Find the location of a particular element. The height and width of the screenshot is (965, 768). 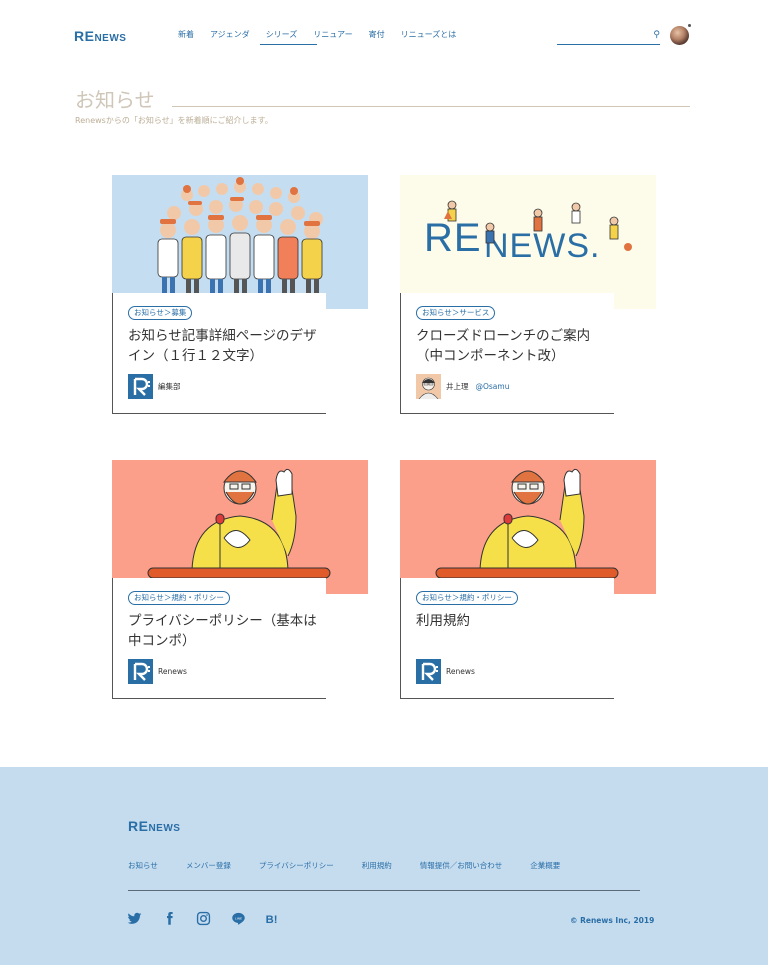

svg-text: RE is located at coordinates (453, 238).